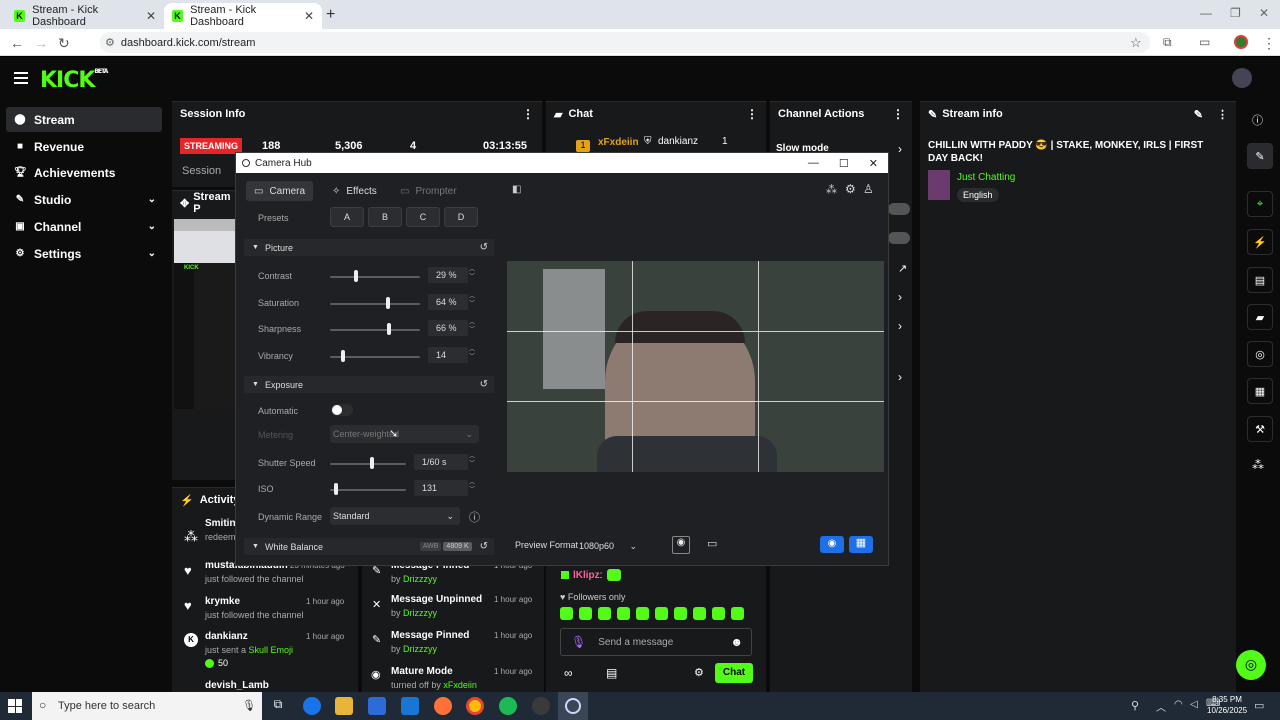 The width and height of the screenshot is (1280, 720). Describe the element at coordinates (625, 42) in the screenshot. I see `url-field: ⚙ dashboard.kick.com/stream` at that location.